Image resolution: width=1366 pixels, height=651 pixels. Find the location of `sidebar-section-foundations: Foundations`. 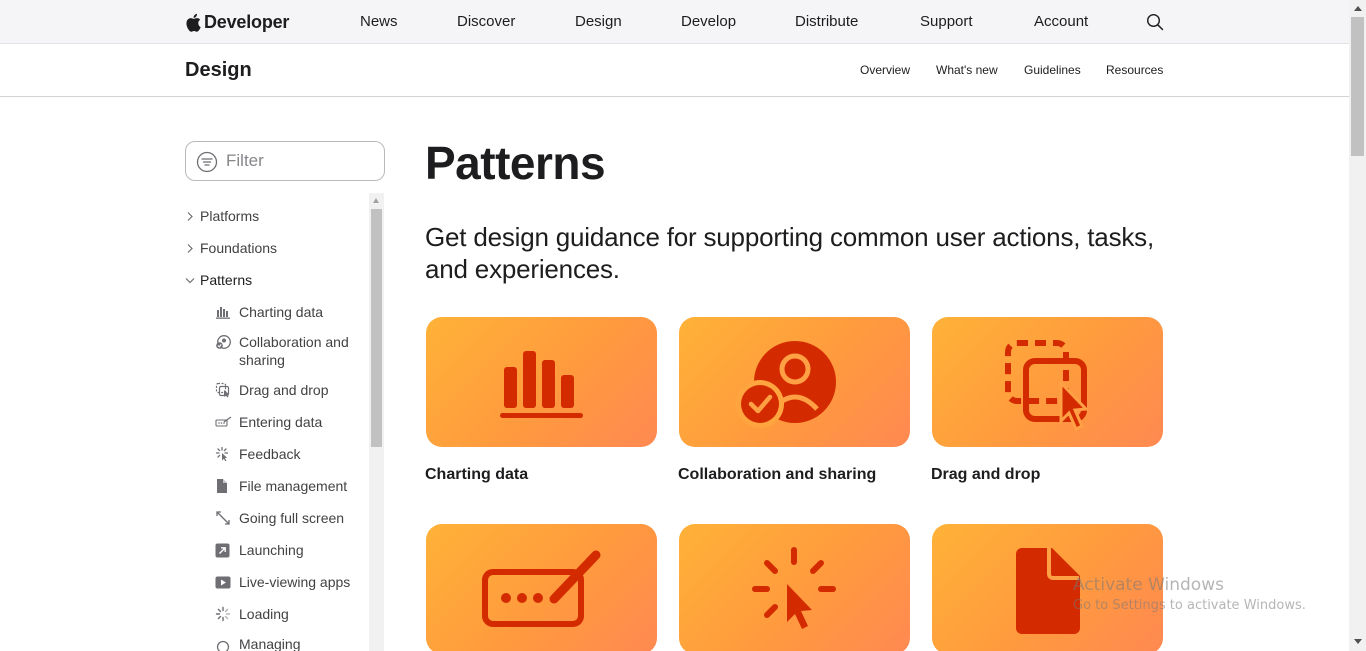

sidebar-section-foundations: Foundations is located at coordinates (231, 248).